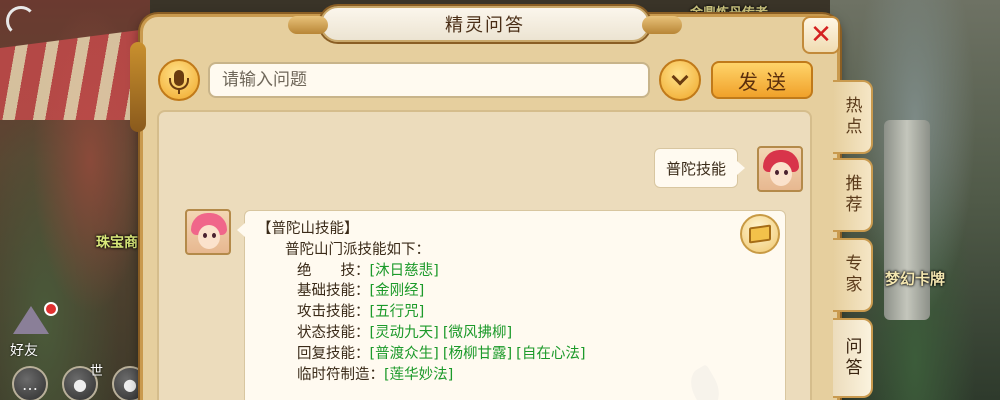 This screenshot has width=1000, height=400. What do you see at coordinates (853, 358) in the screenshot?
I see `tab-qa: 问答` at bounding box center [853, 358].